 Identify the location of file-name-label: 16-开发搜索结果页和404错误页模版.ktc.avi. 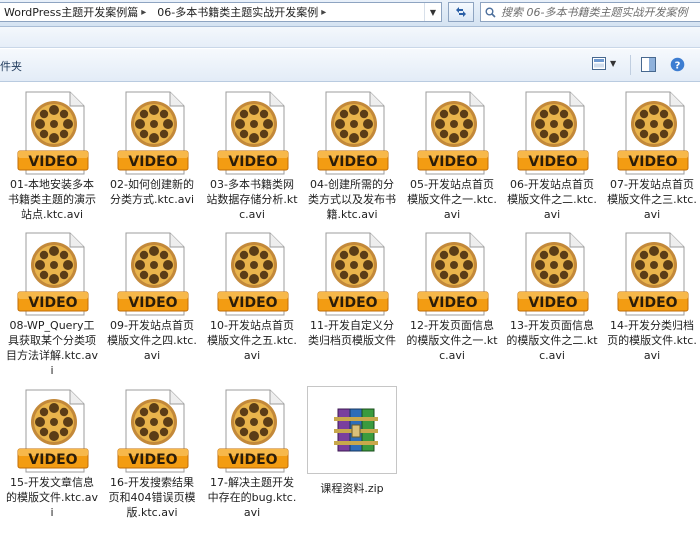
(152, 497).